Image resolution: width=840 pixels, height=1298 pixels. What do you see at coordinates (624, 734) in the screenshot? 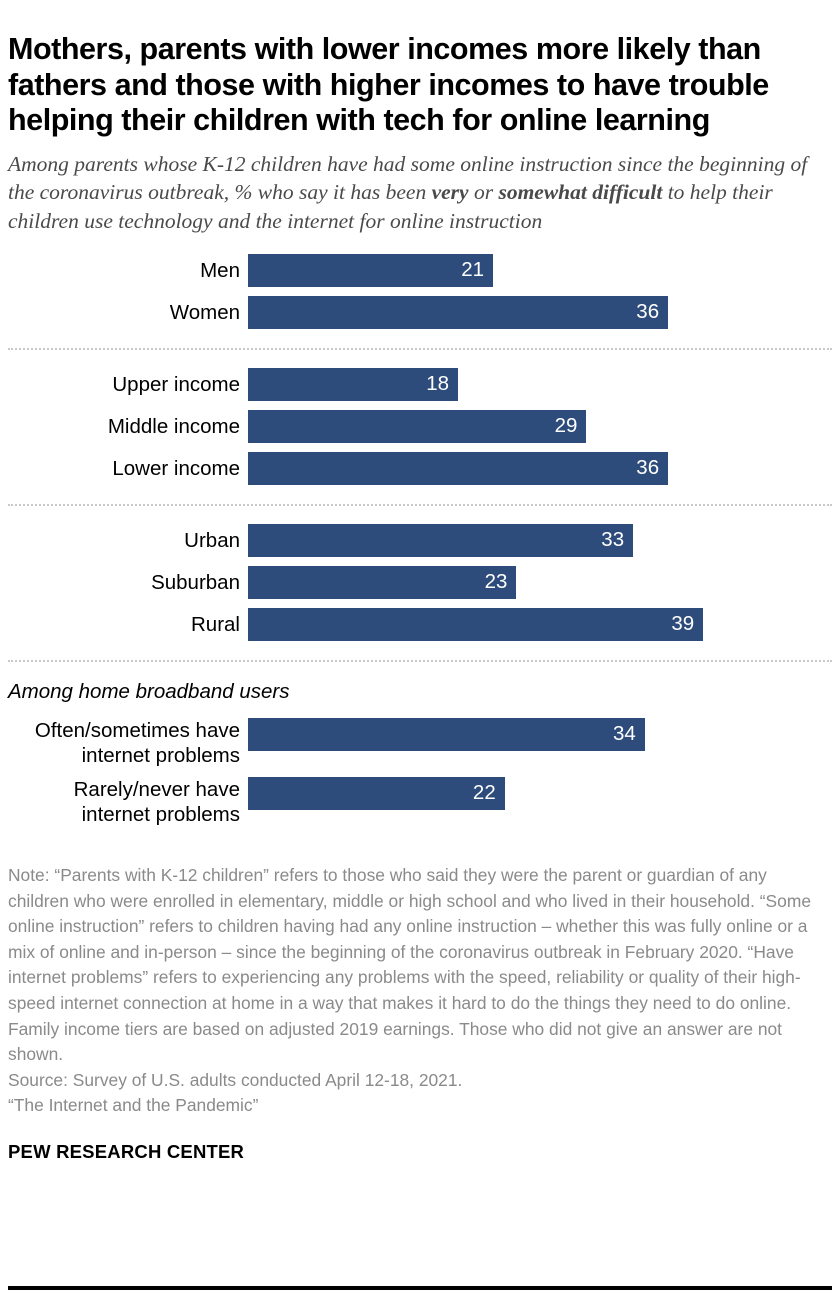
I see `bar-value-label: 34` at bounding box center [624, 734].